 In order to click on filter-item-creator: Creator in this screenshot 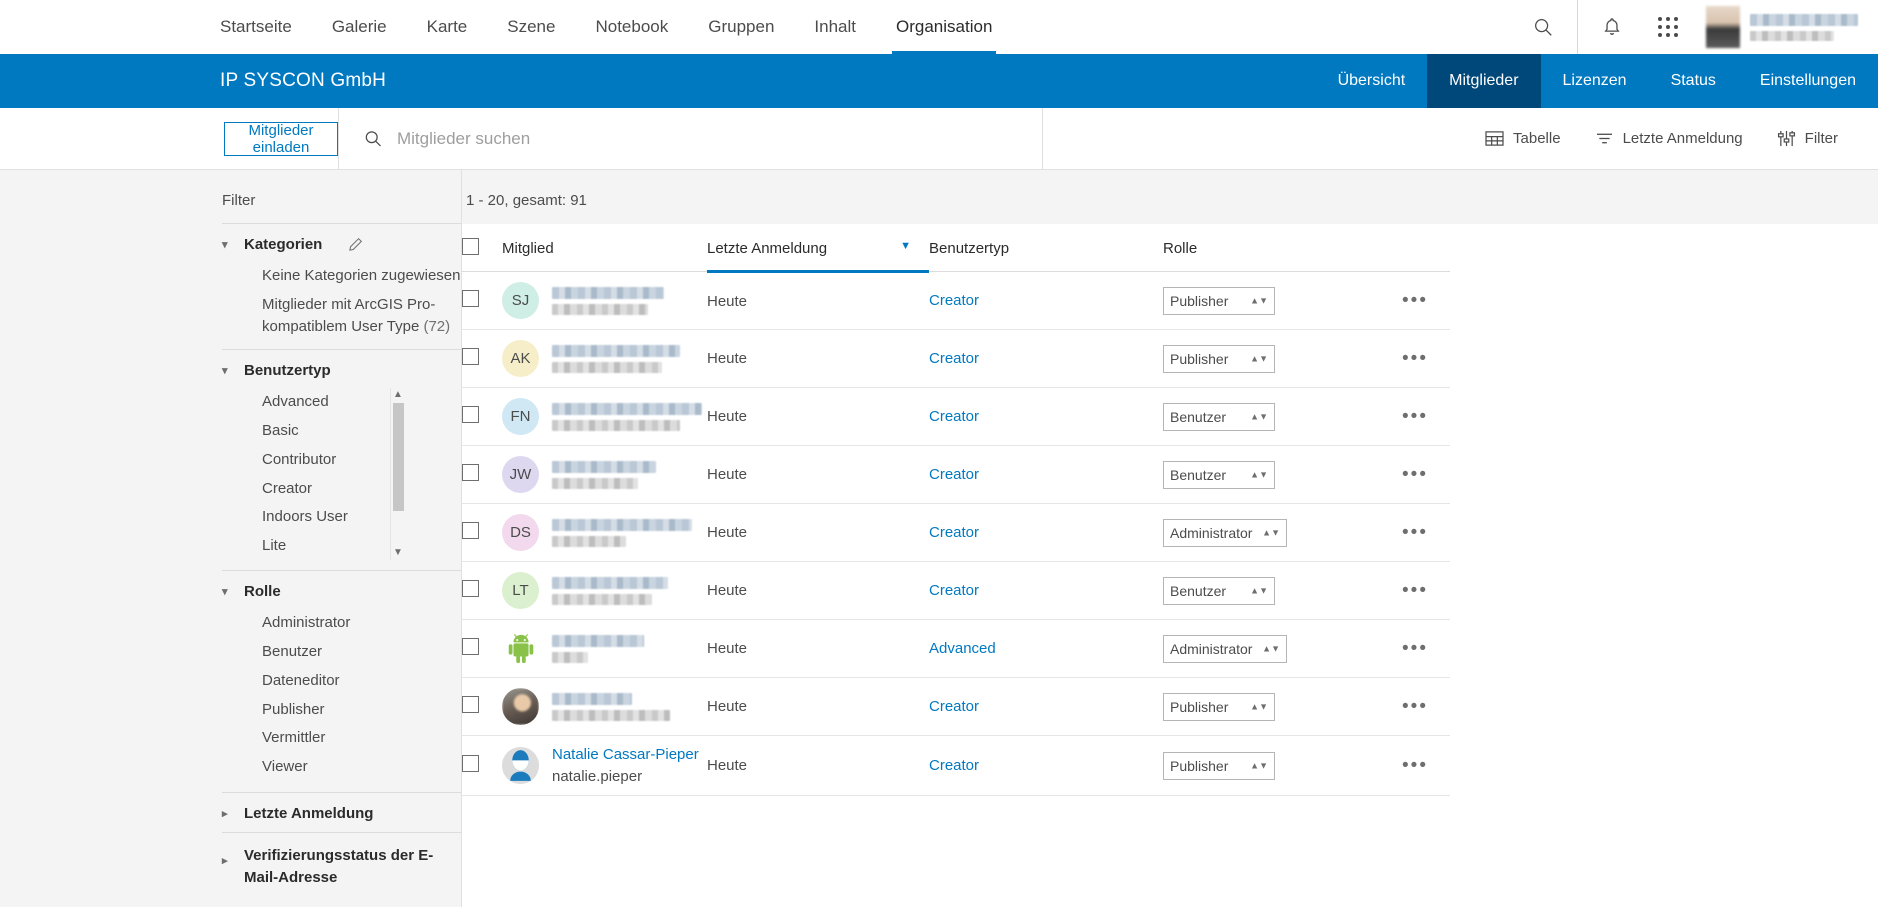, I will do `click(341, 489)`.